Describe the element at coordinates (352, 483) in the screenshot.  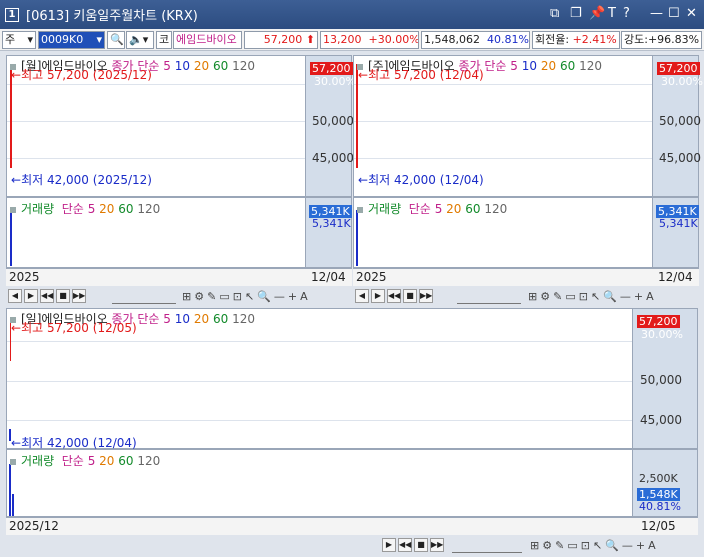
I see `daily-volume-pane: 거래량 단순 5 20 60 120 2,500K 1,548K 40.81%` at that location.